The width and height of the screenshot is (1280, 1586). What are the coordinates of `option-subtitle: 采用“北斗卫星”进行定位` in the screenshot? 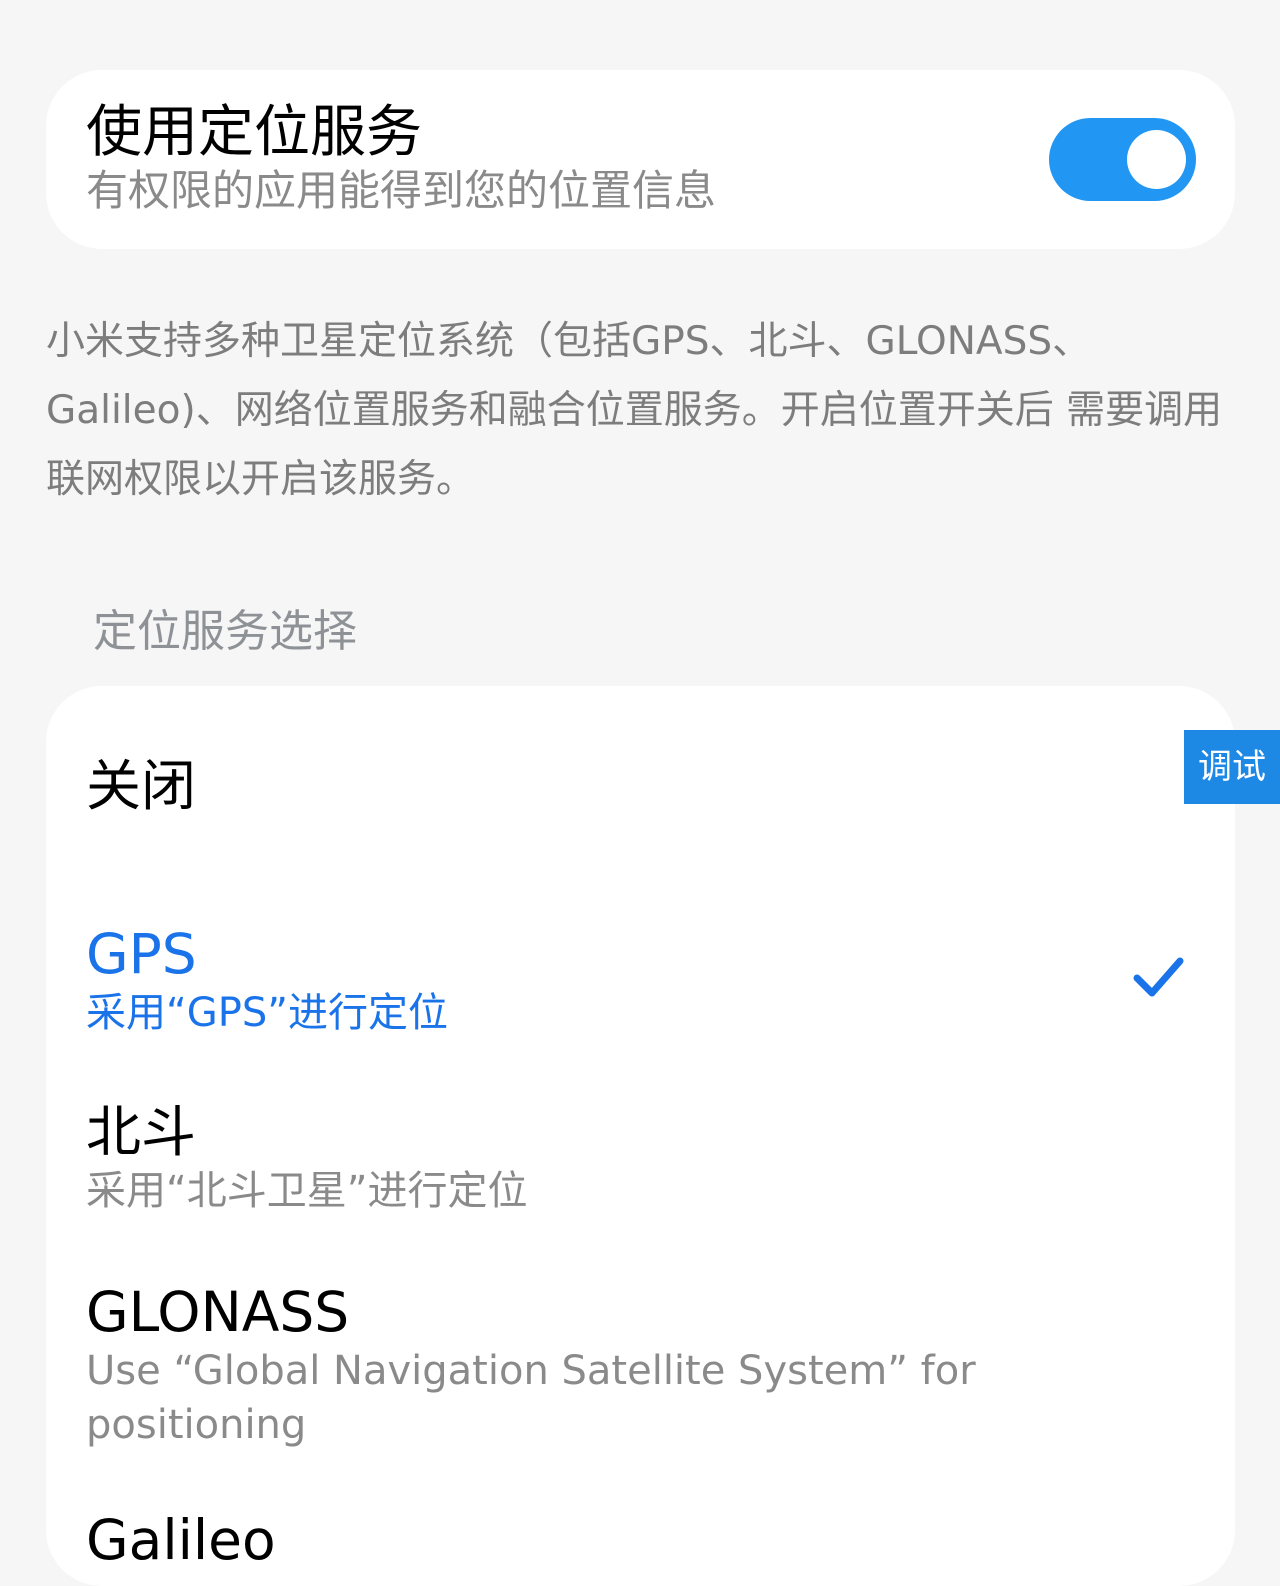 It's located at (307, 1191).